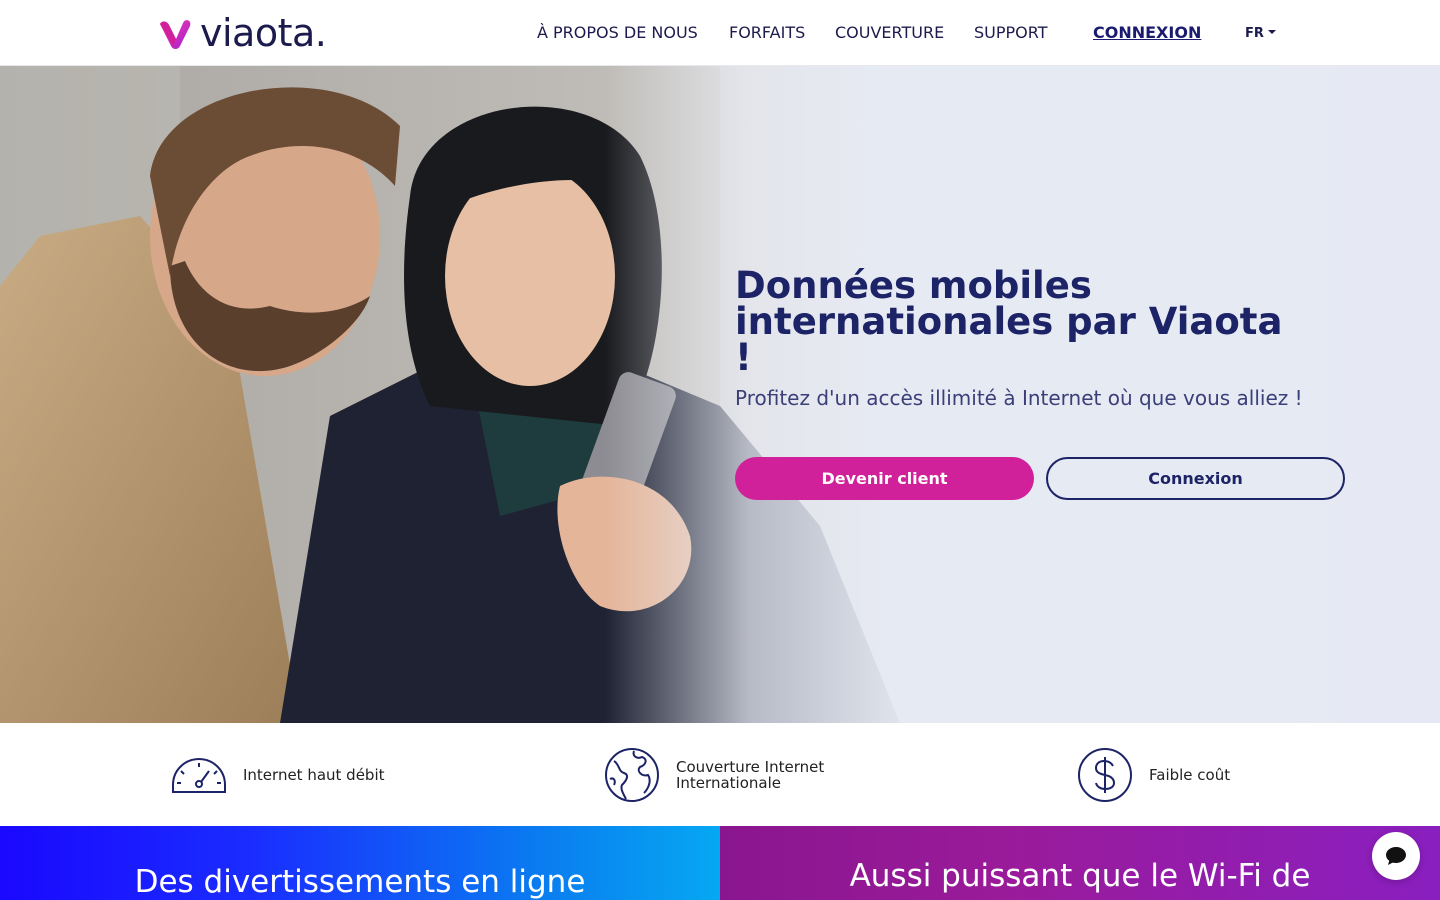  I want to click on nav-support: SUPPORT, so click(1010, 32).